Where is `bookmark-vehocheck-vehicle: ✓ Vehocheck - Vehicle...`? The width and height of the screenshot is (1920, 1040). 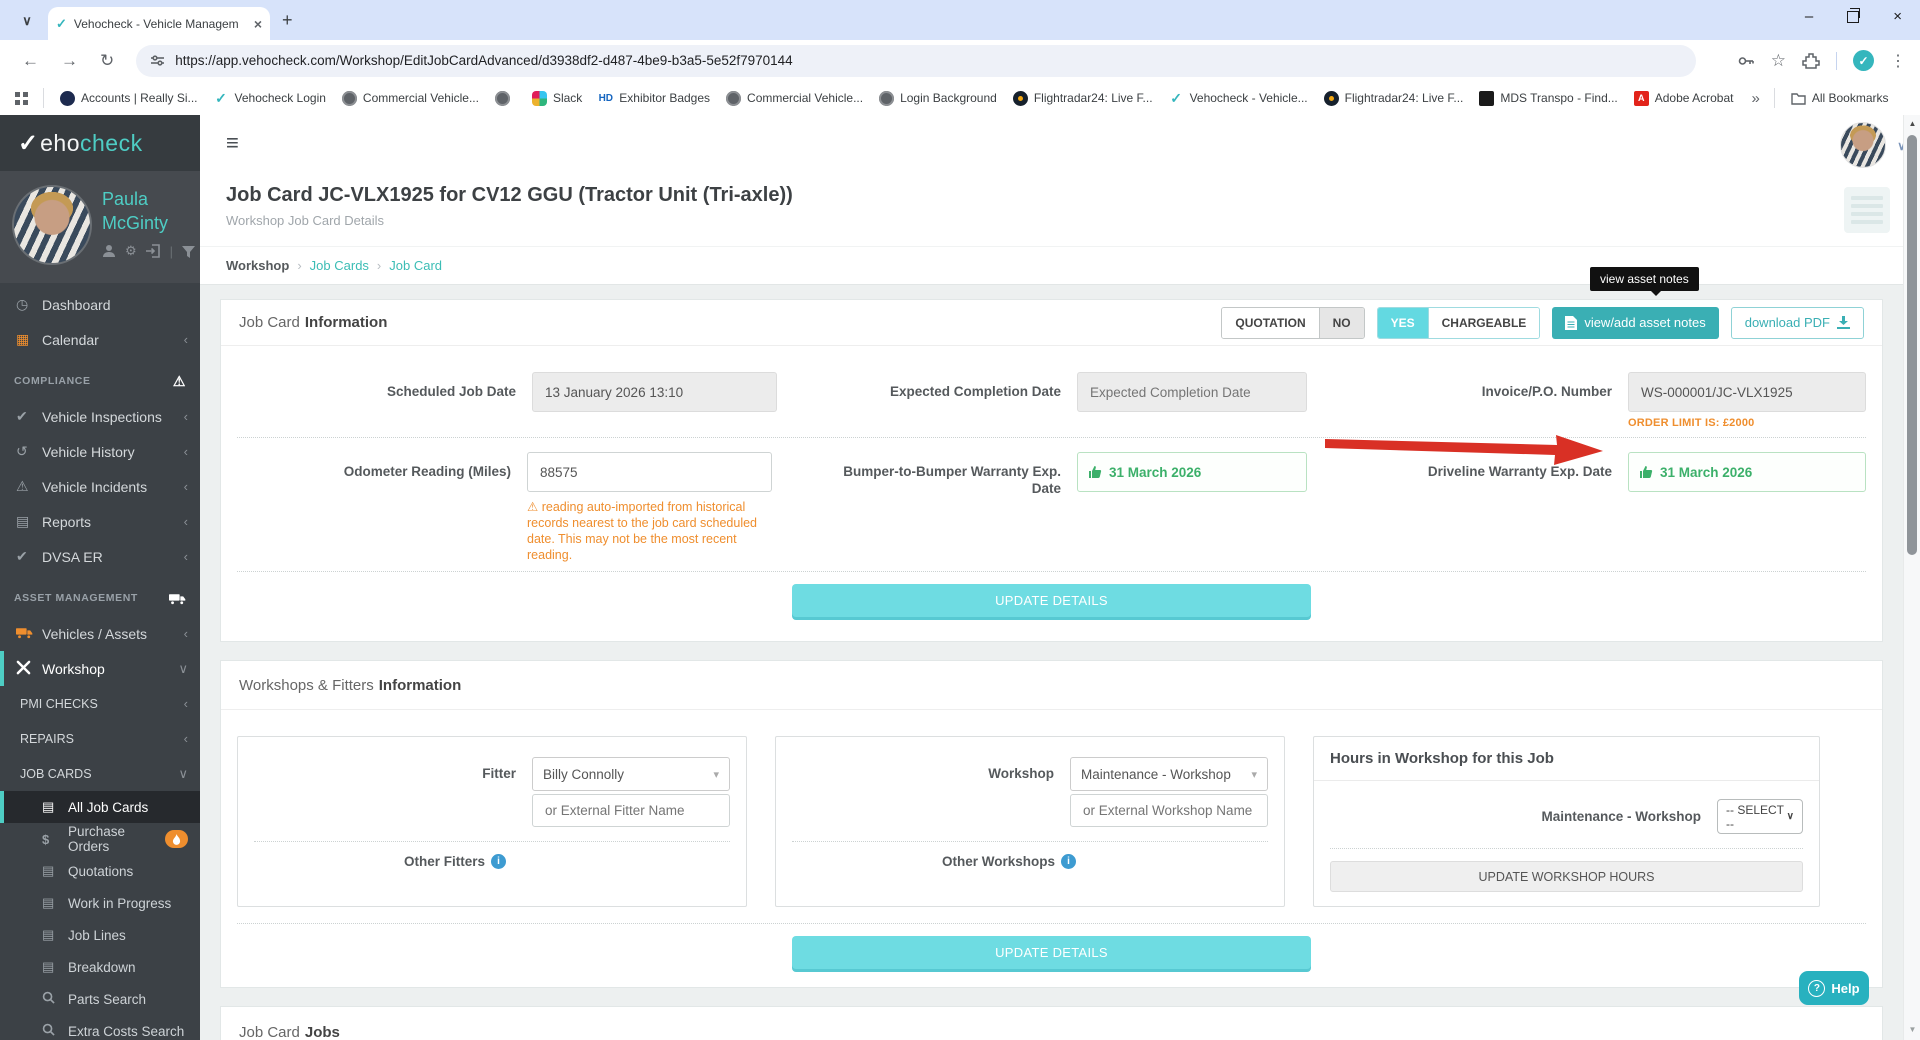 bookmark-vehocheck-vehicle: ✓ Vehocheck - Vehicle... is located at coordinates (1238, 98).